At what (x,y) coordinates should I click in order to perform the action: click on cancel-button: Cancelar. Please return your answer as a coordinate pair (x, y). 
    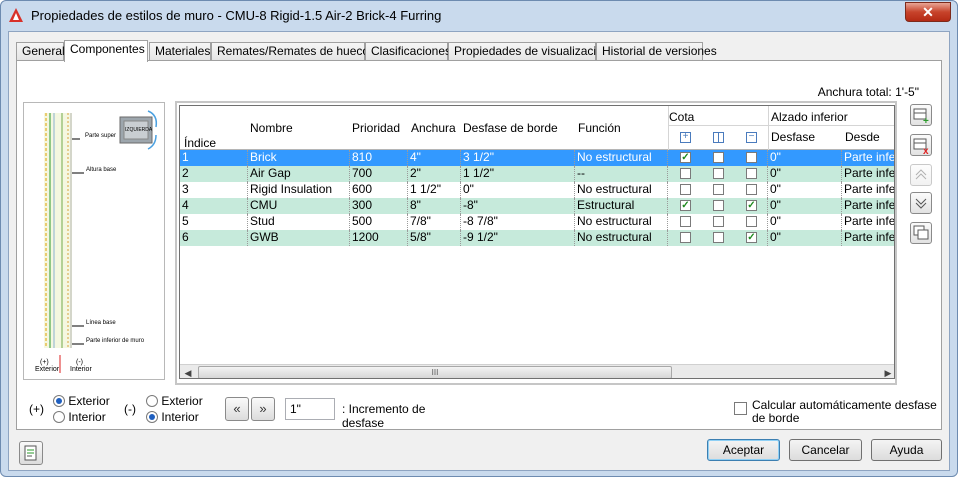
    Looking at the image, I should click on (825, 450).